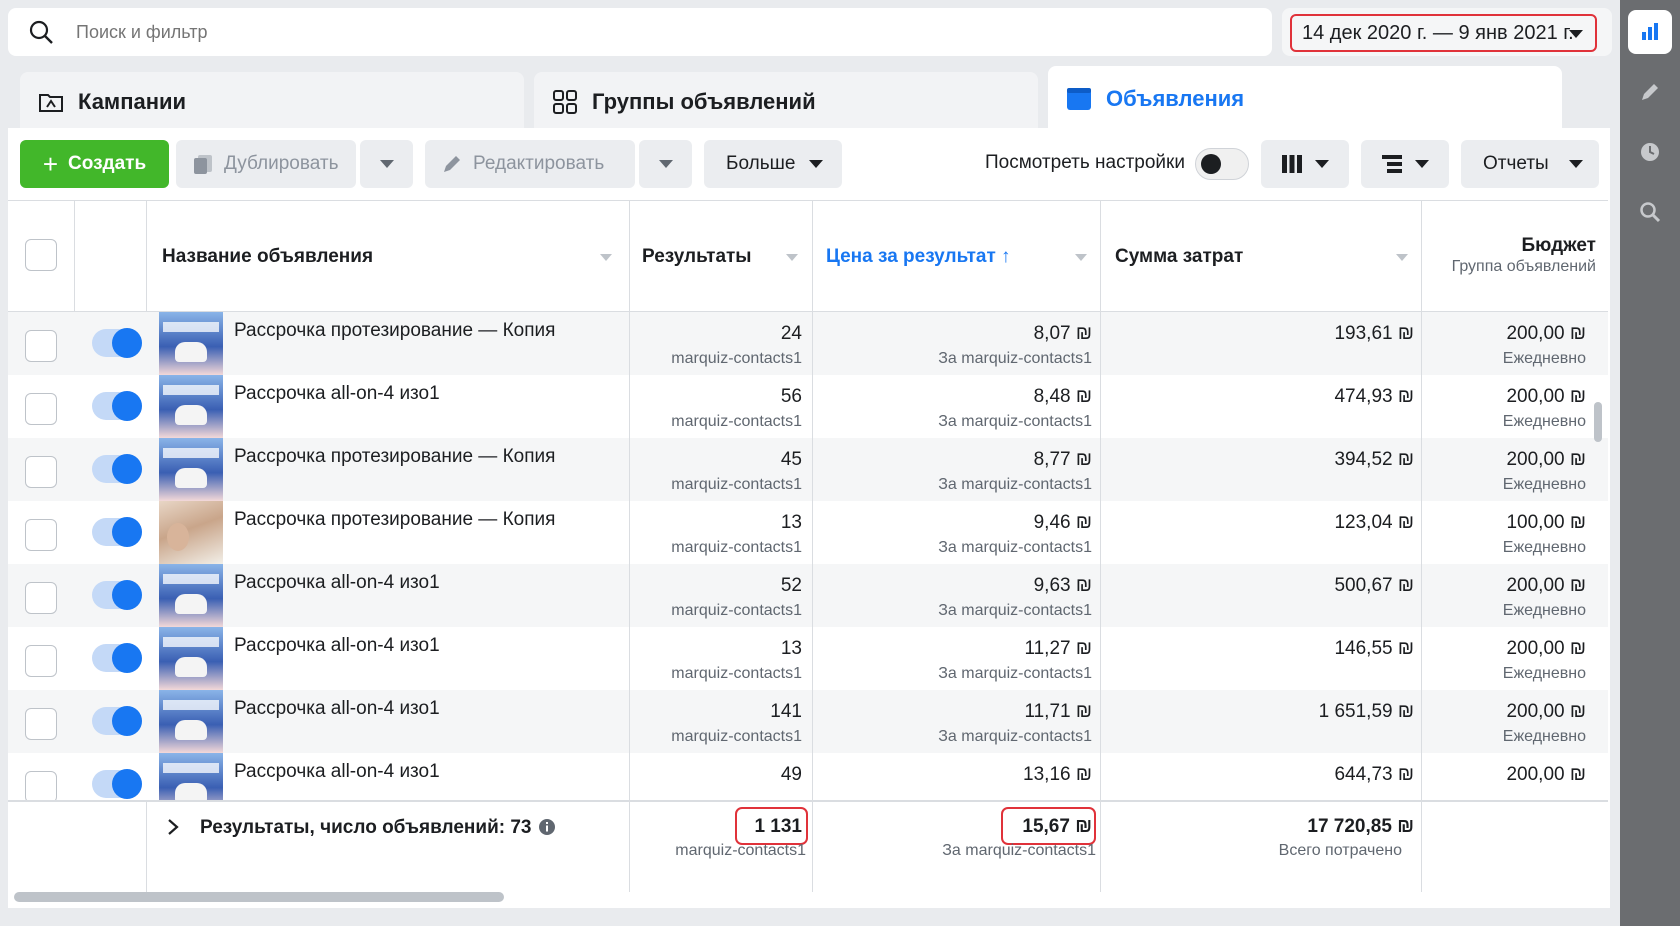 This screenshot has width=1680, height=926. Describe the element at coordinates (761, 163) in the screenshot. I see `more-label: Больше` at that location.